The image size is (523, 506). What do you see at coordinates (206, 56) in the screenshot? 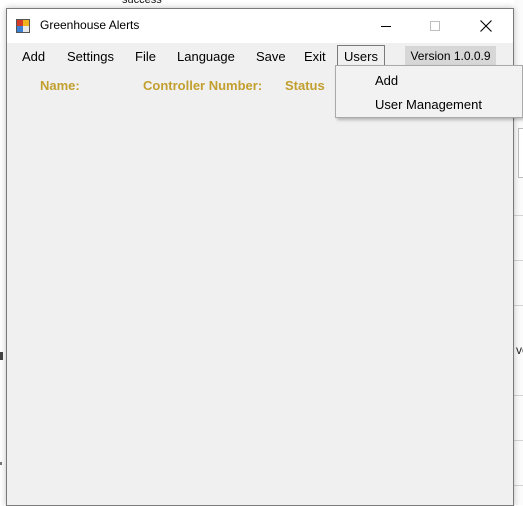
I see `menu-language: Language` at bounding box center [206, 56].